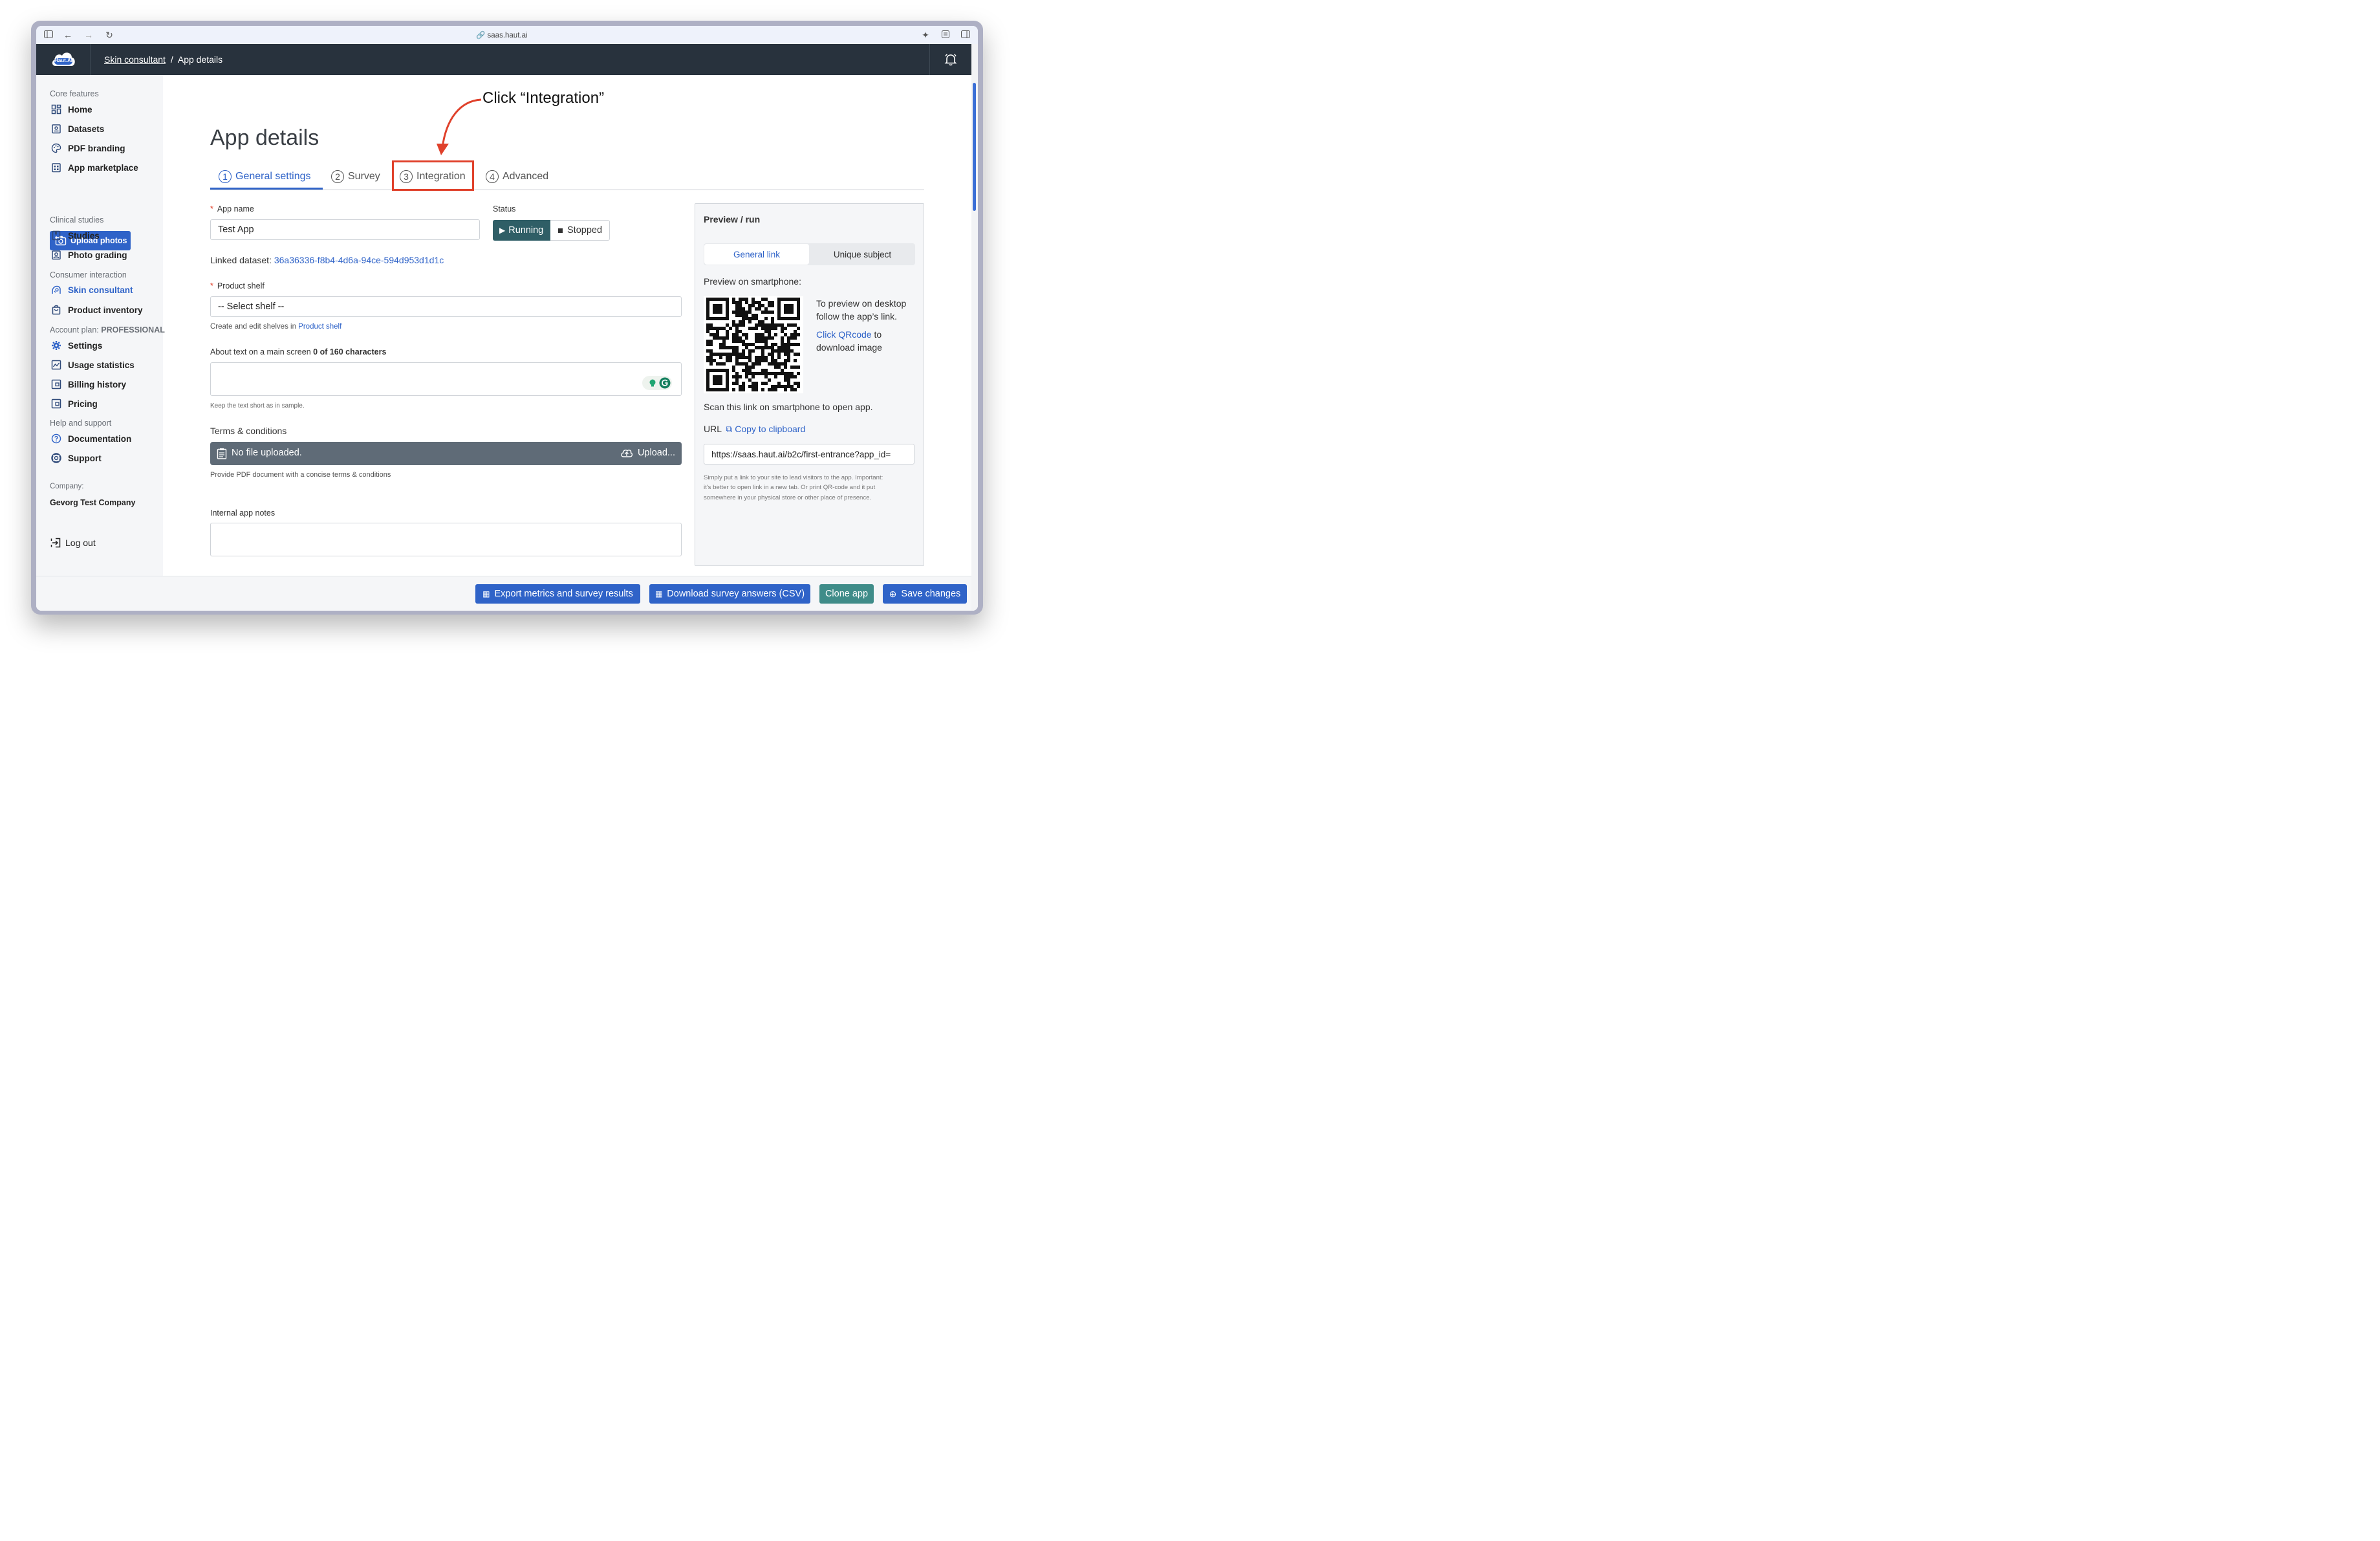 This screenshot has height=1541, width=2380. What do you see at coordinates (63, 59) in the screenshot?
I see `haut-ai-logo: Haut.AI` at bounding box center [63, 59].